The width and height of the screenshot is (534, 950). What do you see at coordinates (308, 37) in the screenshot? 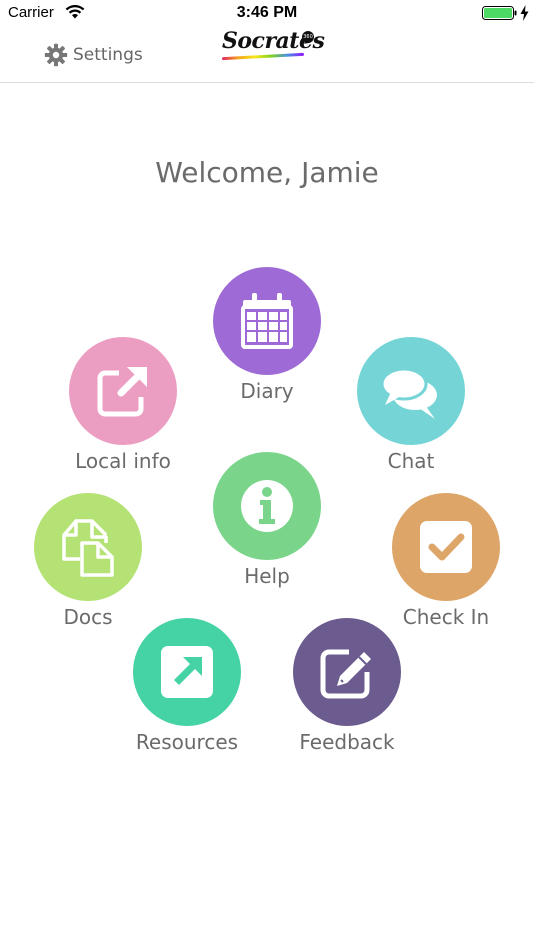
I see `logo-badge: 360` at bounding box center [308, 37].